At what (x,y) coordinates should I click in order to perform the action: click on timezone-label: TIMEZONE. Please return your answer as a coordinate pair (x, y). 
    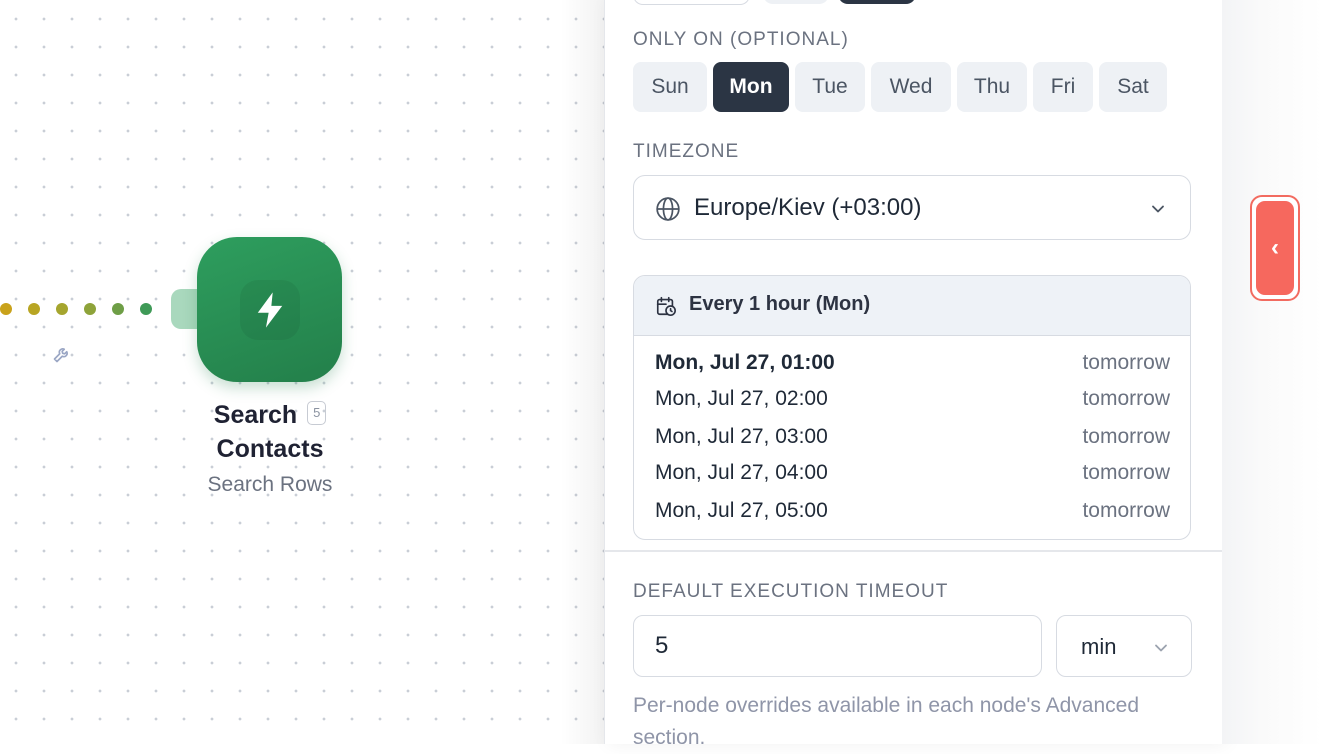
    Looking at the image, I should click on (686, 151).